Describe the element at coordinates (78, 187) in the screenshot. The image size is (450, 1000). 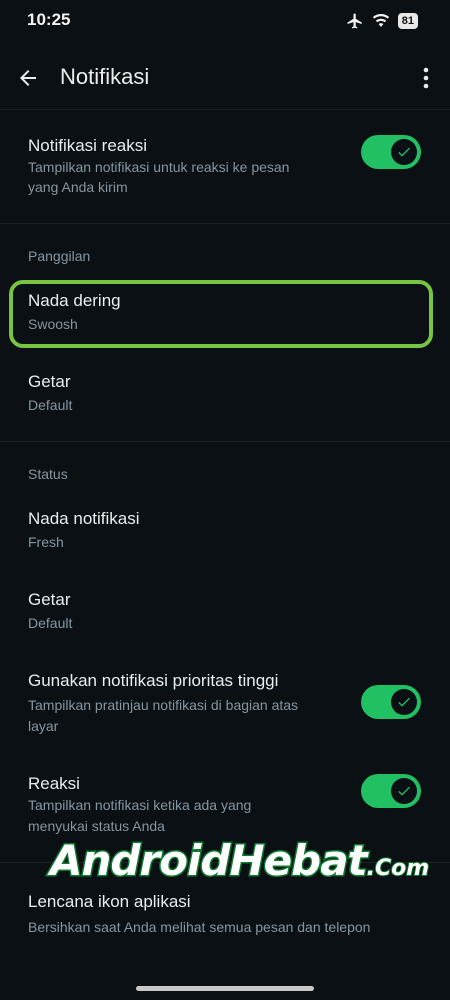
I see `reaction-notifications-subtitle-2: yang Anda kirim` at that location.